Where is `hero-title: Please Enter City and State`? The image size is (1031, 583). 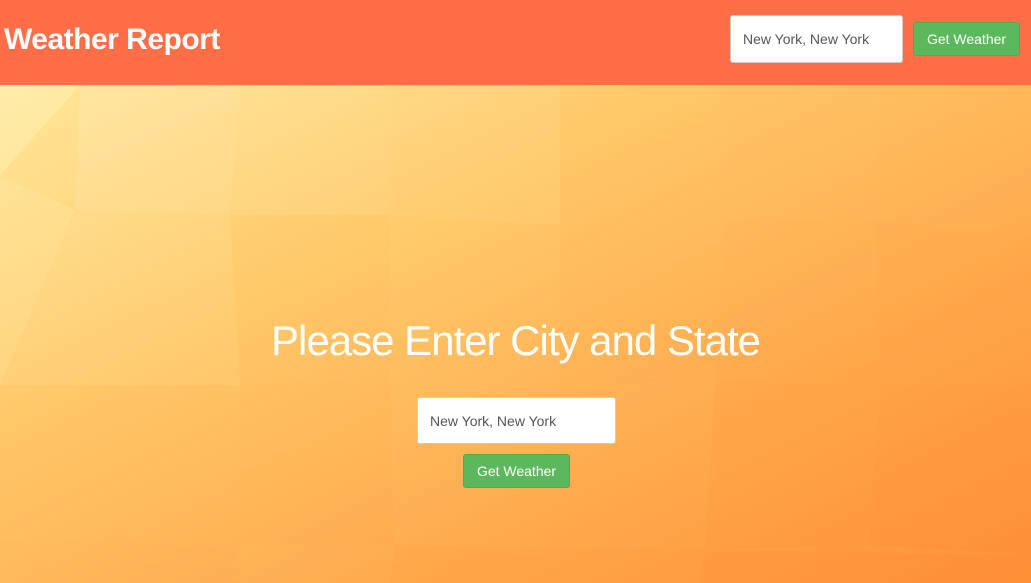
hero-title: Please Enter City and State is located at coordinates (516, 340).